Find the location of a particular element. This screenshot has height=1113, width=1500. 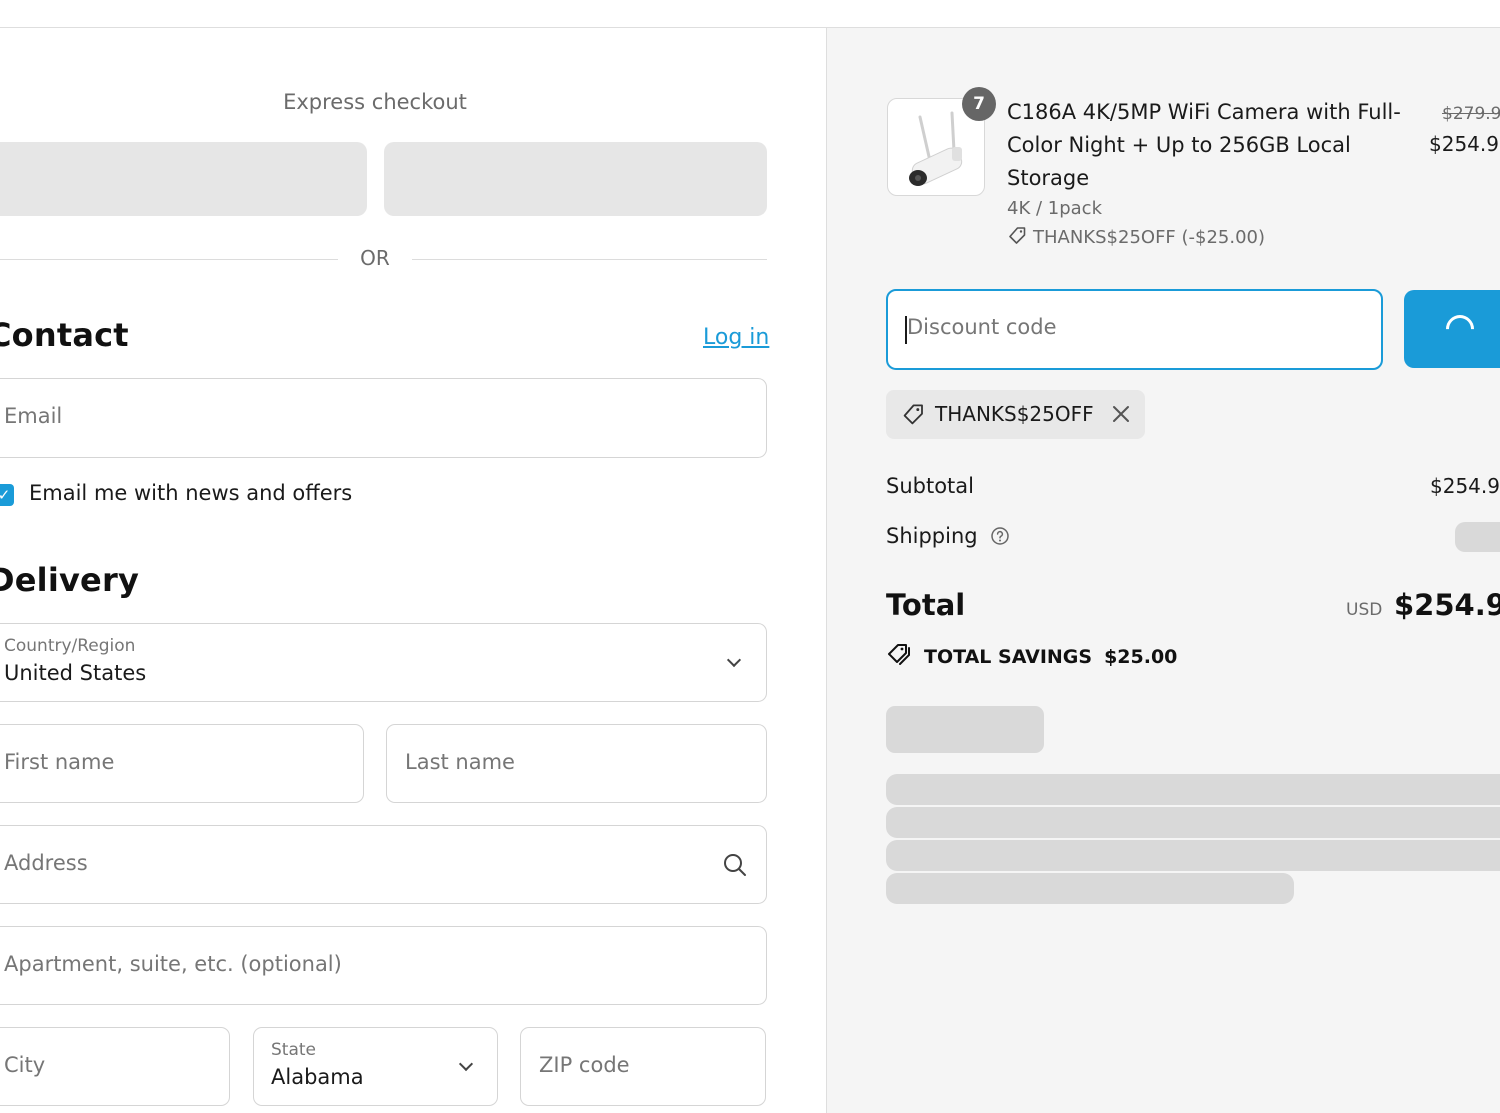

subtotal-value: $254.9 is located at coordinates (1465, 486).